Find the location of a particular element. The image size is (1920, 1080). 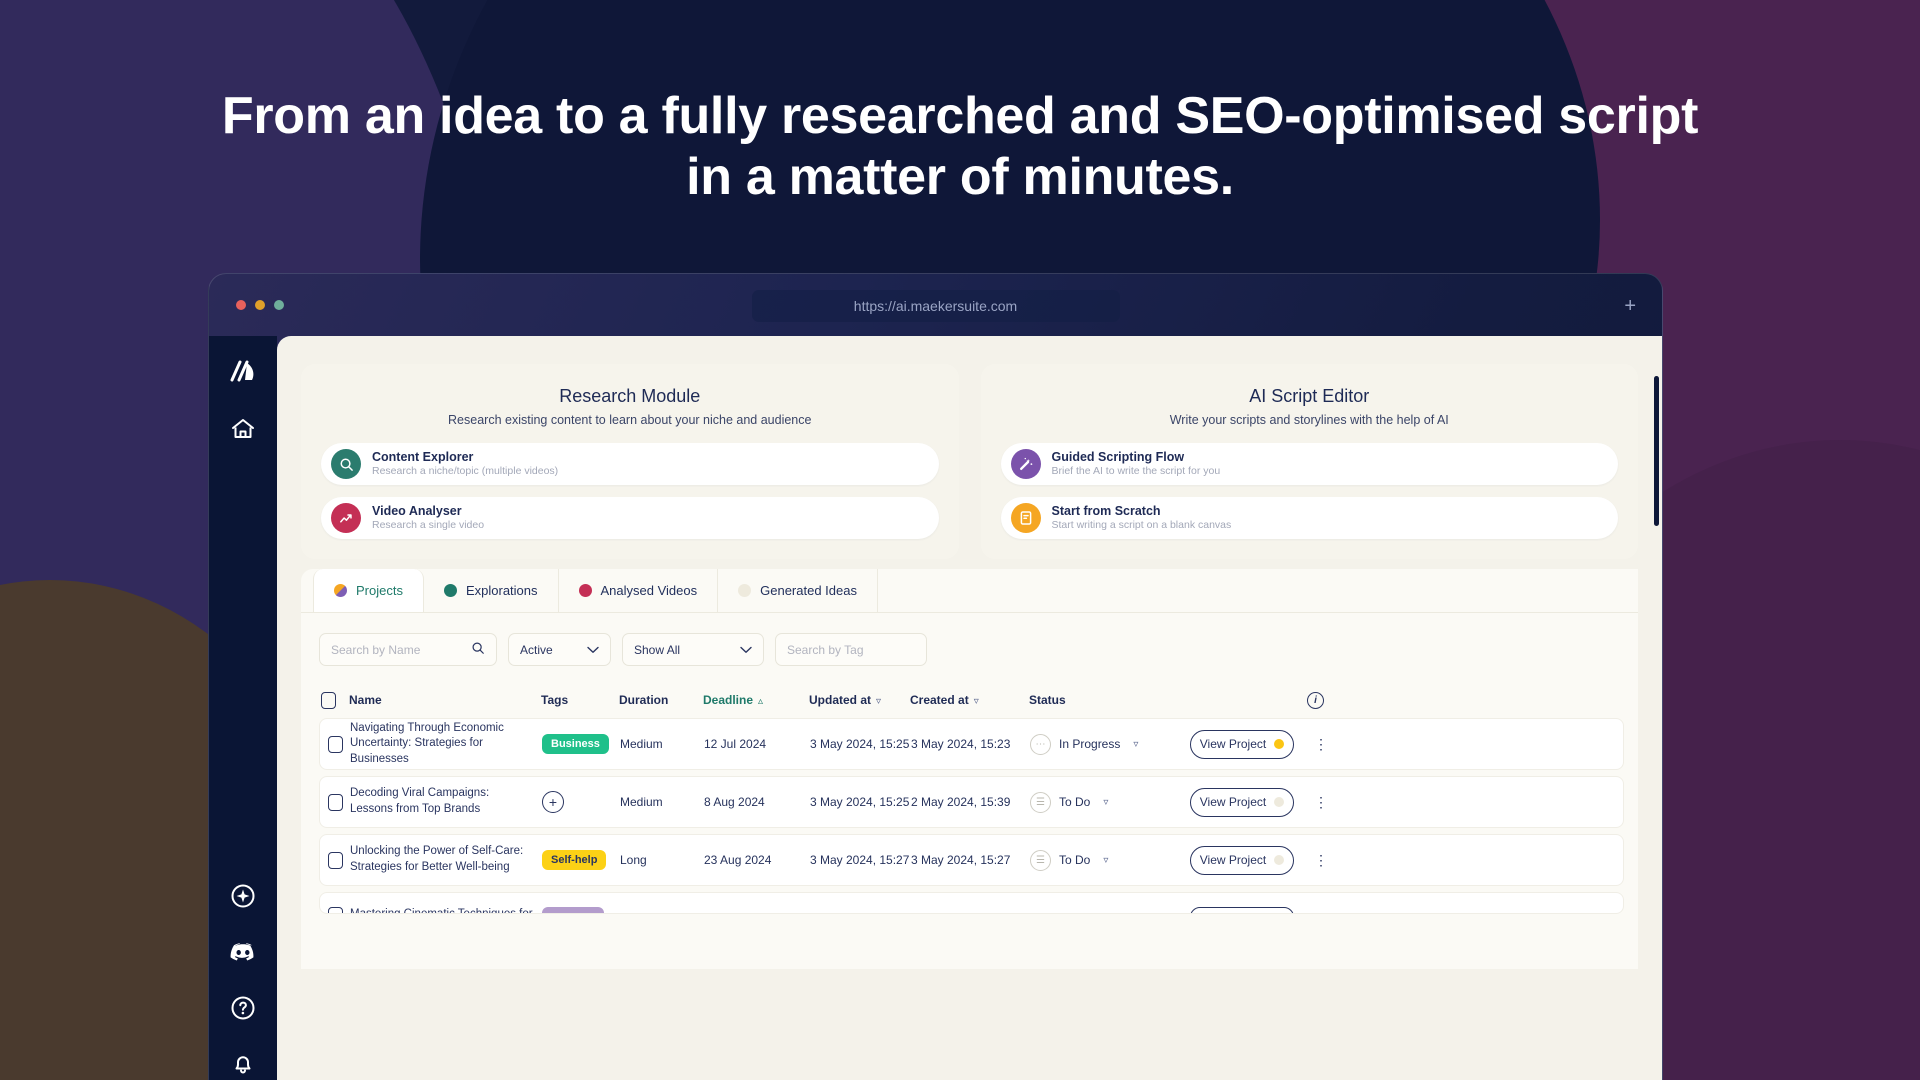

home-icon is located at coordinates (243, 429).